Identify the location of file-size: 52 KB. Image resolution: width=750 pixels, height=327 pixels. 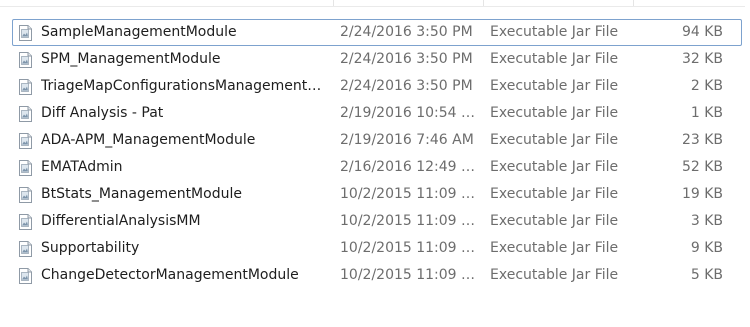
(702, 167).